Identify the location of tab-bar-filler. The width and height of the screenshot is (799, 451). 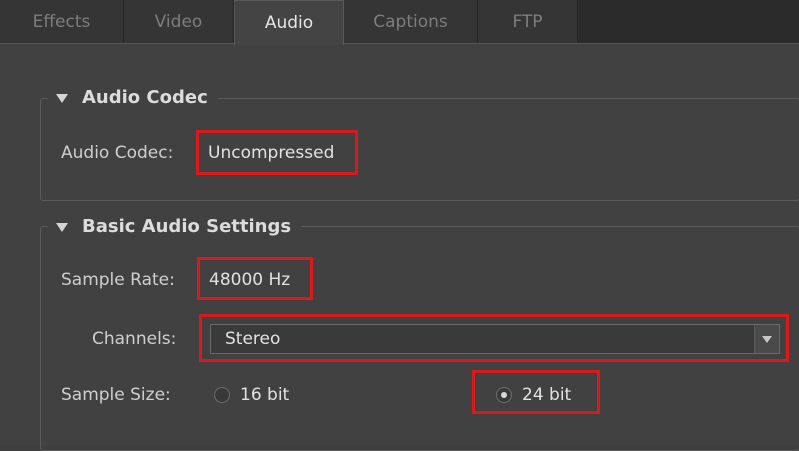
(688, 21).